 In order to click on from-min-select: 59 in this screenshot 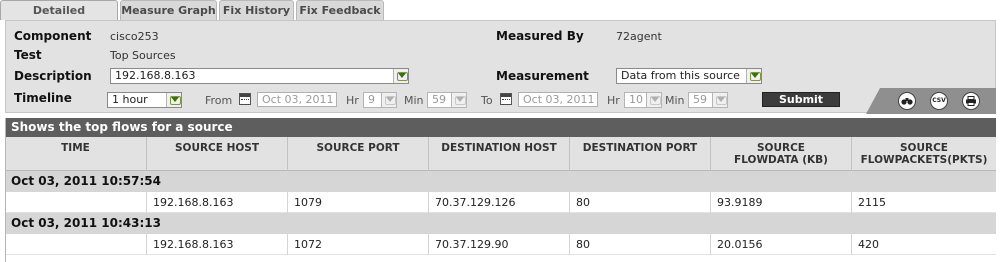, I will do `click(447, 100)`.